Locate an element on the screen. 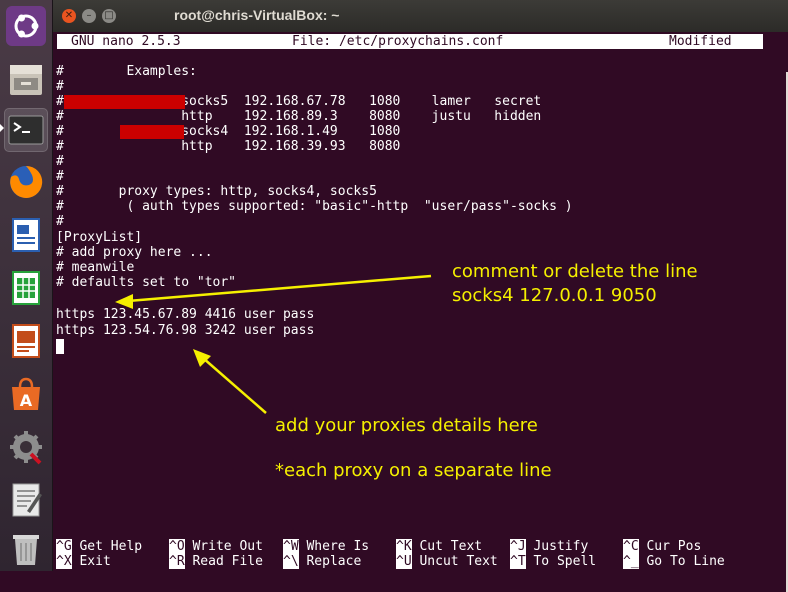 This screenshot has height=592, width=788. text-editor-icon is located at coordinates (26, 500).